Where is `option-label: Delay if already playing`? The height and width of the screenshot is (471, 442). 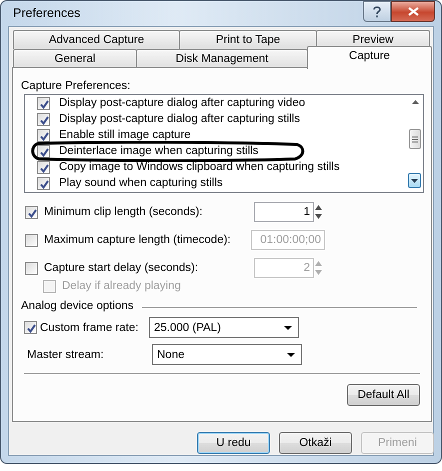 option-label: Delay if already playing is located at coordinates (122, 286).